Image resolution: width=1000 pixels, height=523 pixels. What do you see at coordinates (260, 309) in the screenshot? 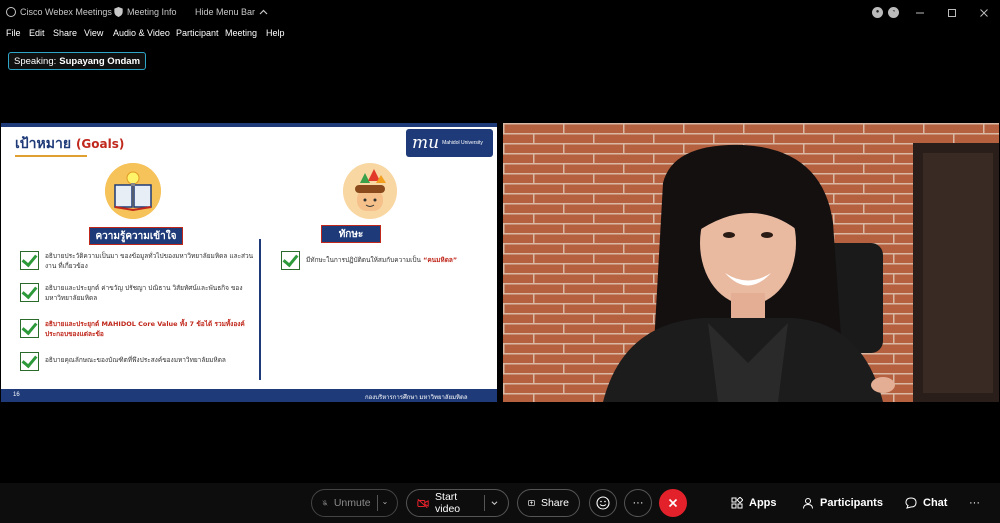
I see `column-divider` at bounding box center [260, 309].